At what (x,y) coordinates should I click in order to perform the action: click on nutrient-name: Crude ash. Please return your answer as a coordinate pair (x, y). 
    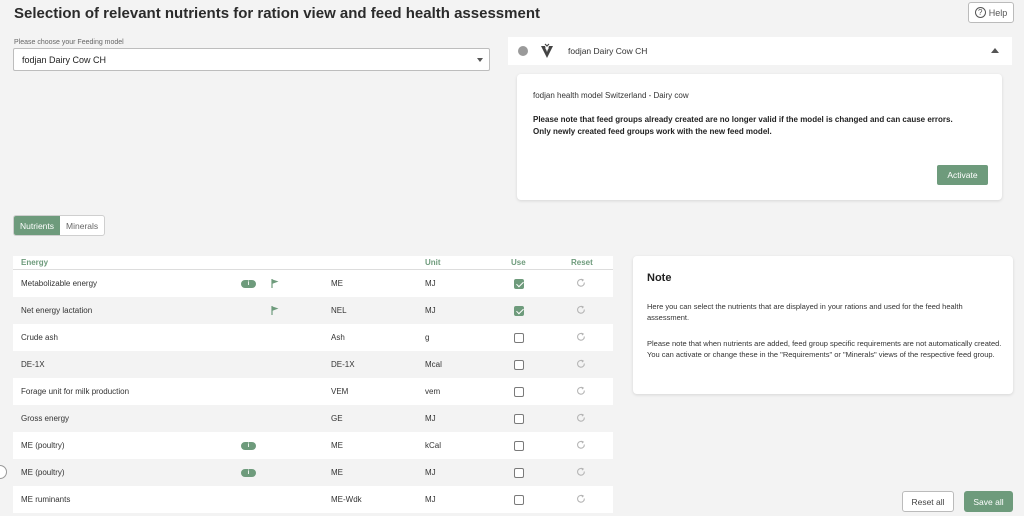
    Looking at the image, I should click on (39, 337).